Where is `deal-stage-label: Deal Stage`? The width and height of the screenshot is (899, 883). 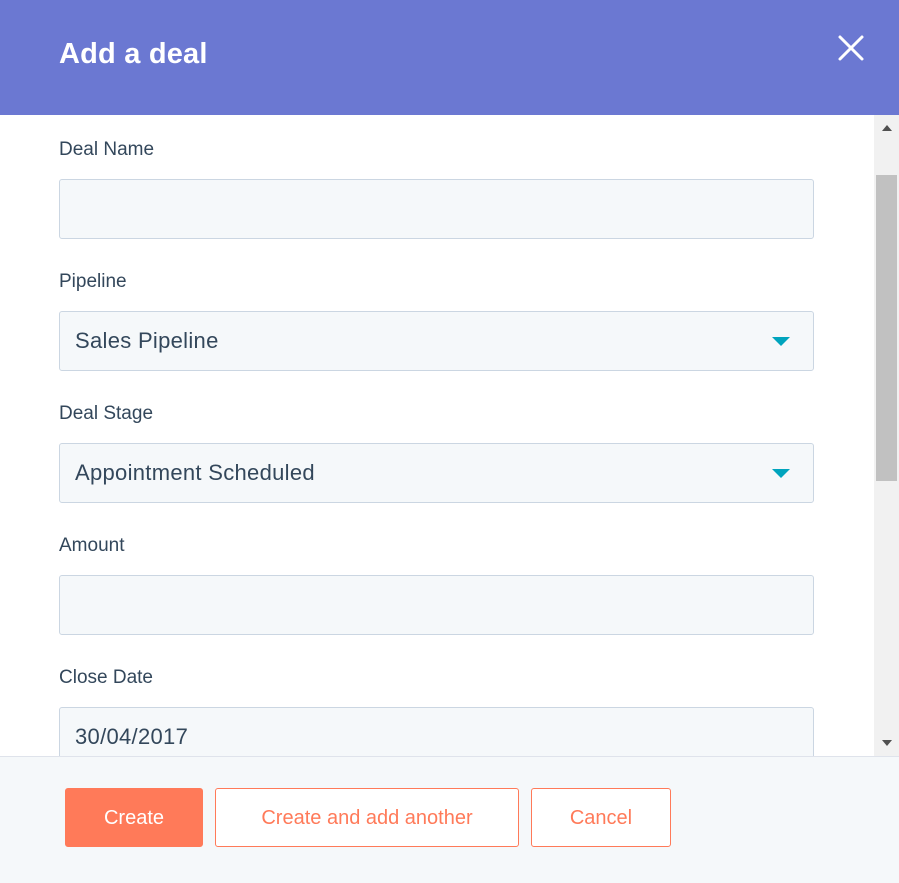
deal-stage-label: Deal Stage is located at coordinates (106, 413).